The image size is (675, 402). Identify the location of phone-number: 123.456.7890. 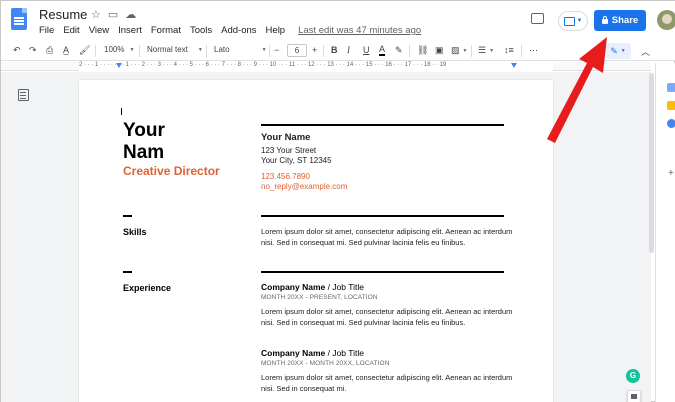
(285, 176).